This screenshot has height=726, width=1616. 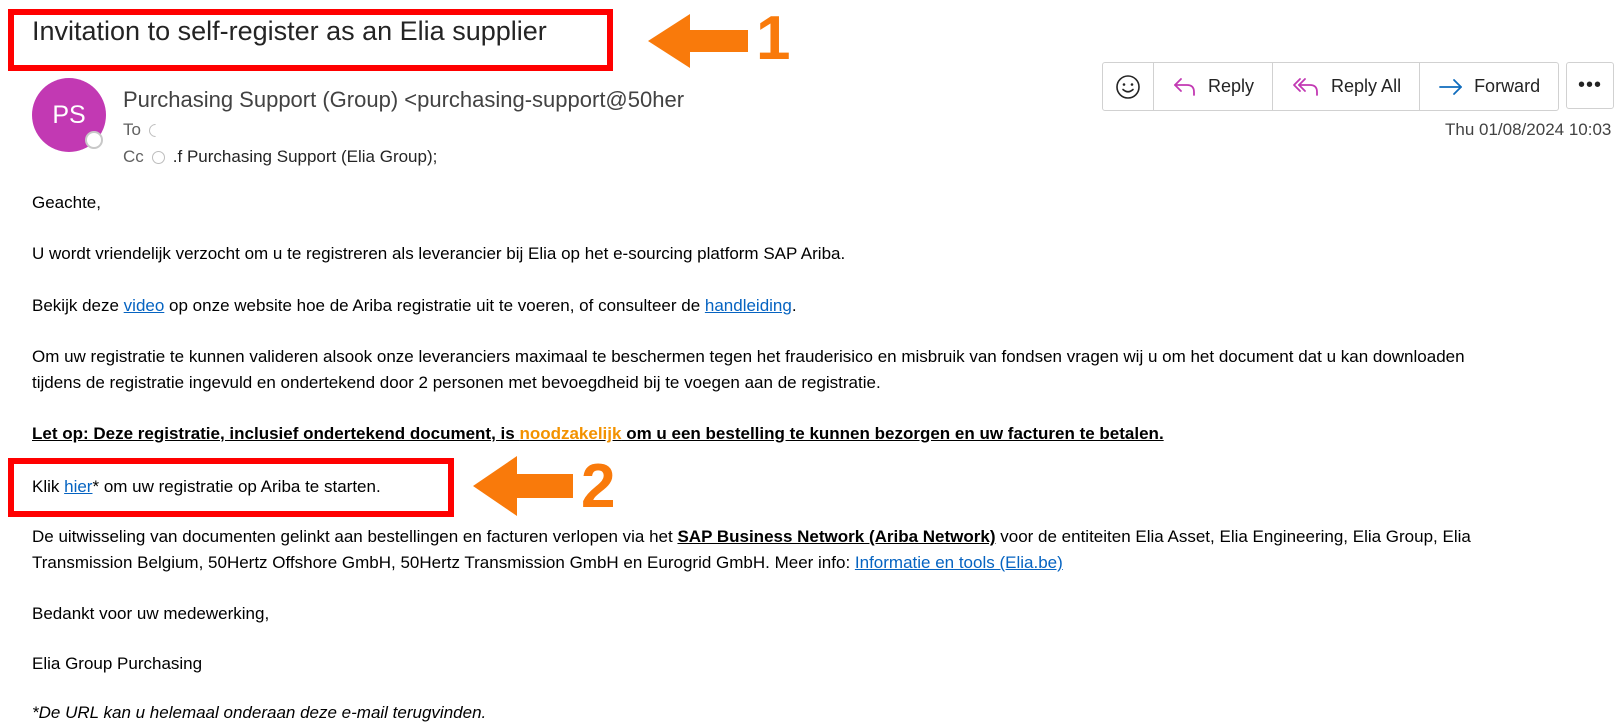 I want to click on cc-line: Cc .f Purchasing Support (Elia Group);, so click(x=280, y=157).